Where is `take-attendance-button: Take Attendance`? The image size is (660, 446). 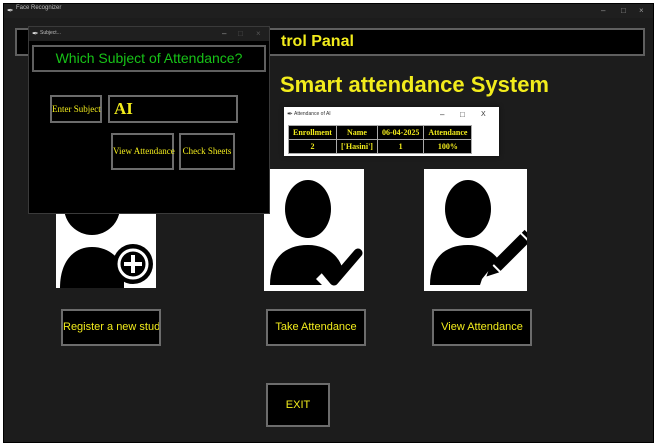
take-attendance-button: Take Attendance is located at coordinates (316, 327).